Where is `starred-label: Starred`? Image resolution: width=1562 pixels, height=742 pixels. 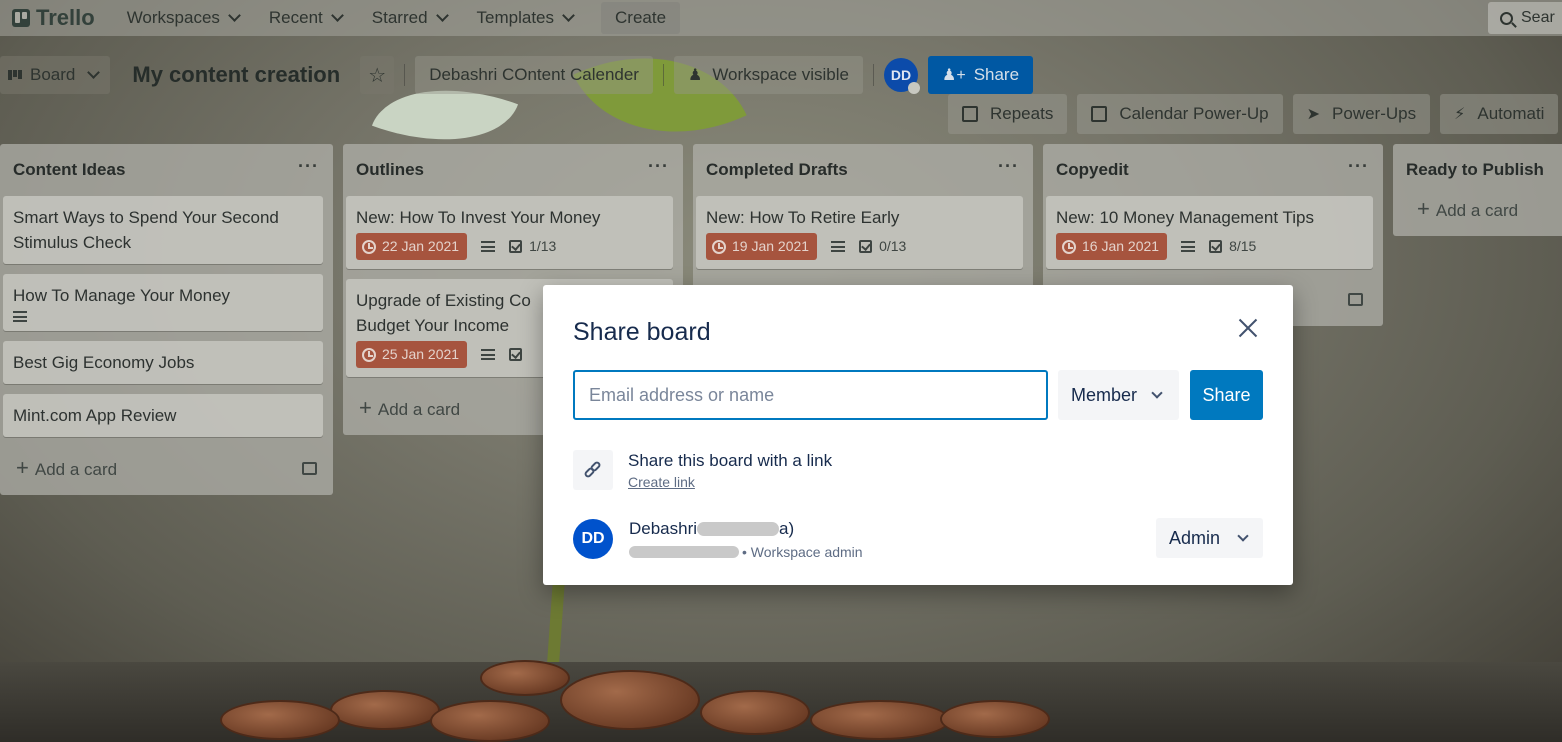 starred-label: Starred is located at coordinates (399, 17).